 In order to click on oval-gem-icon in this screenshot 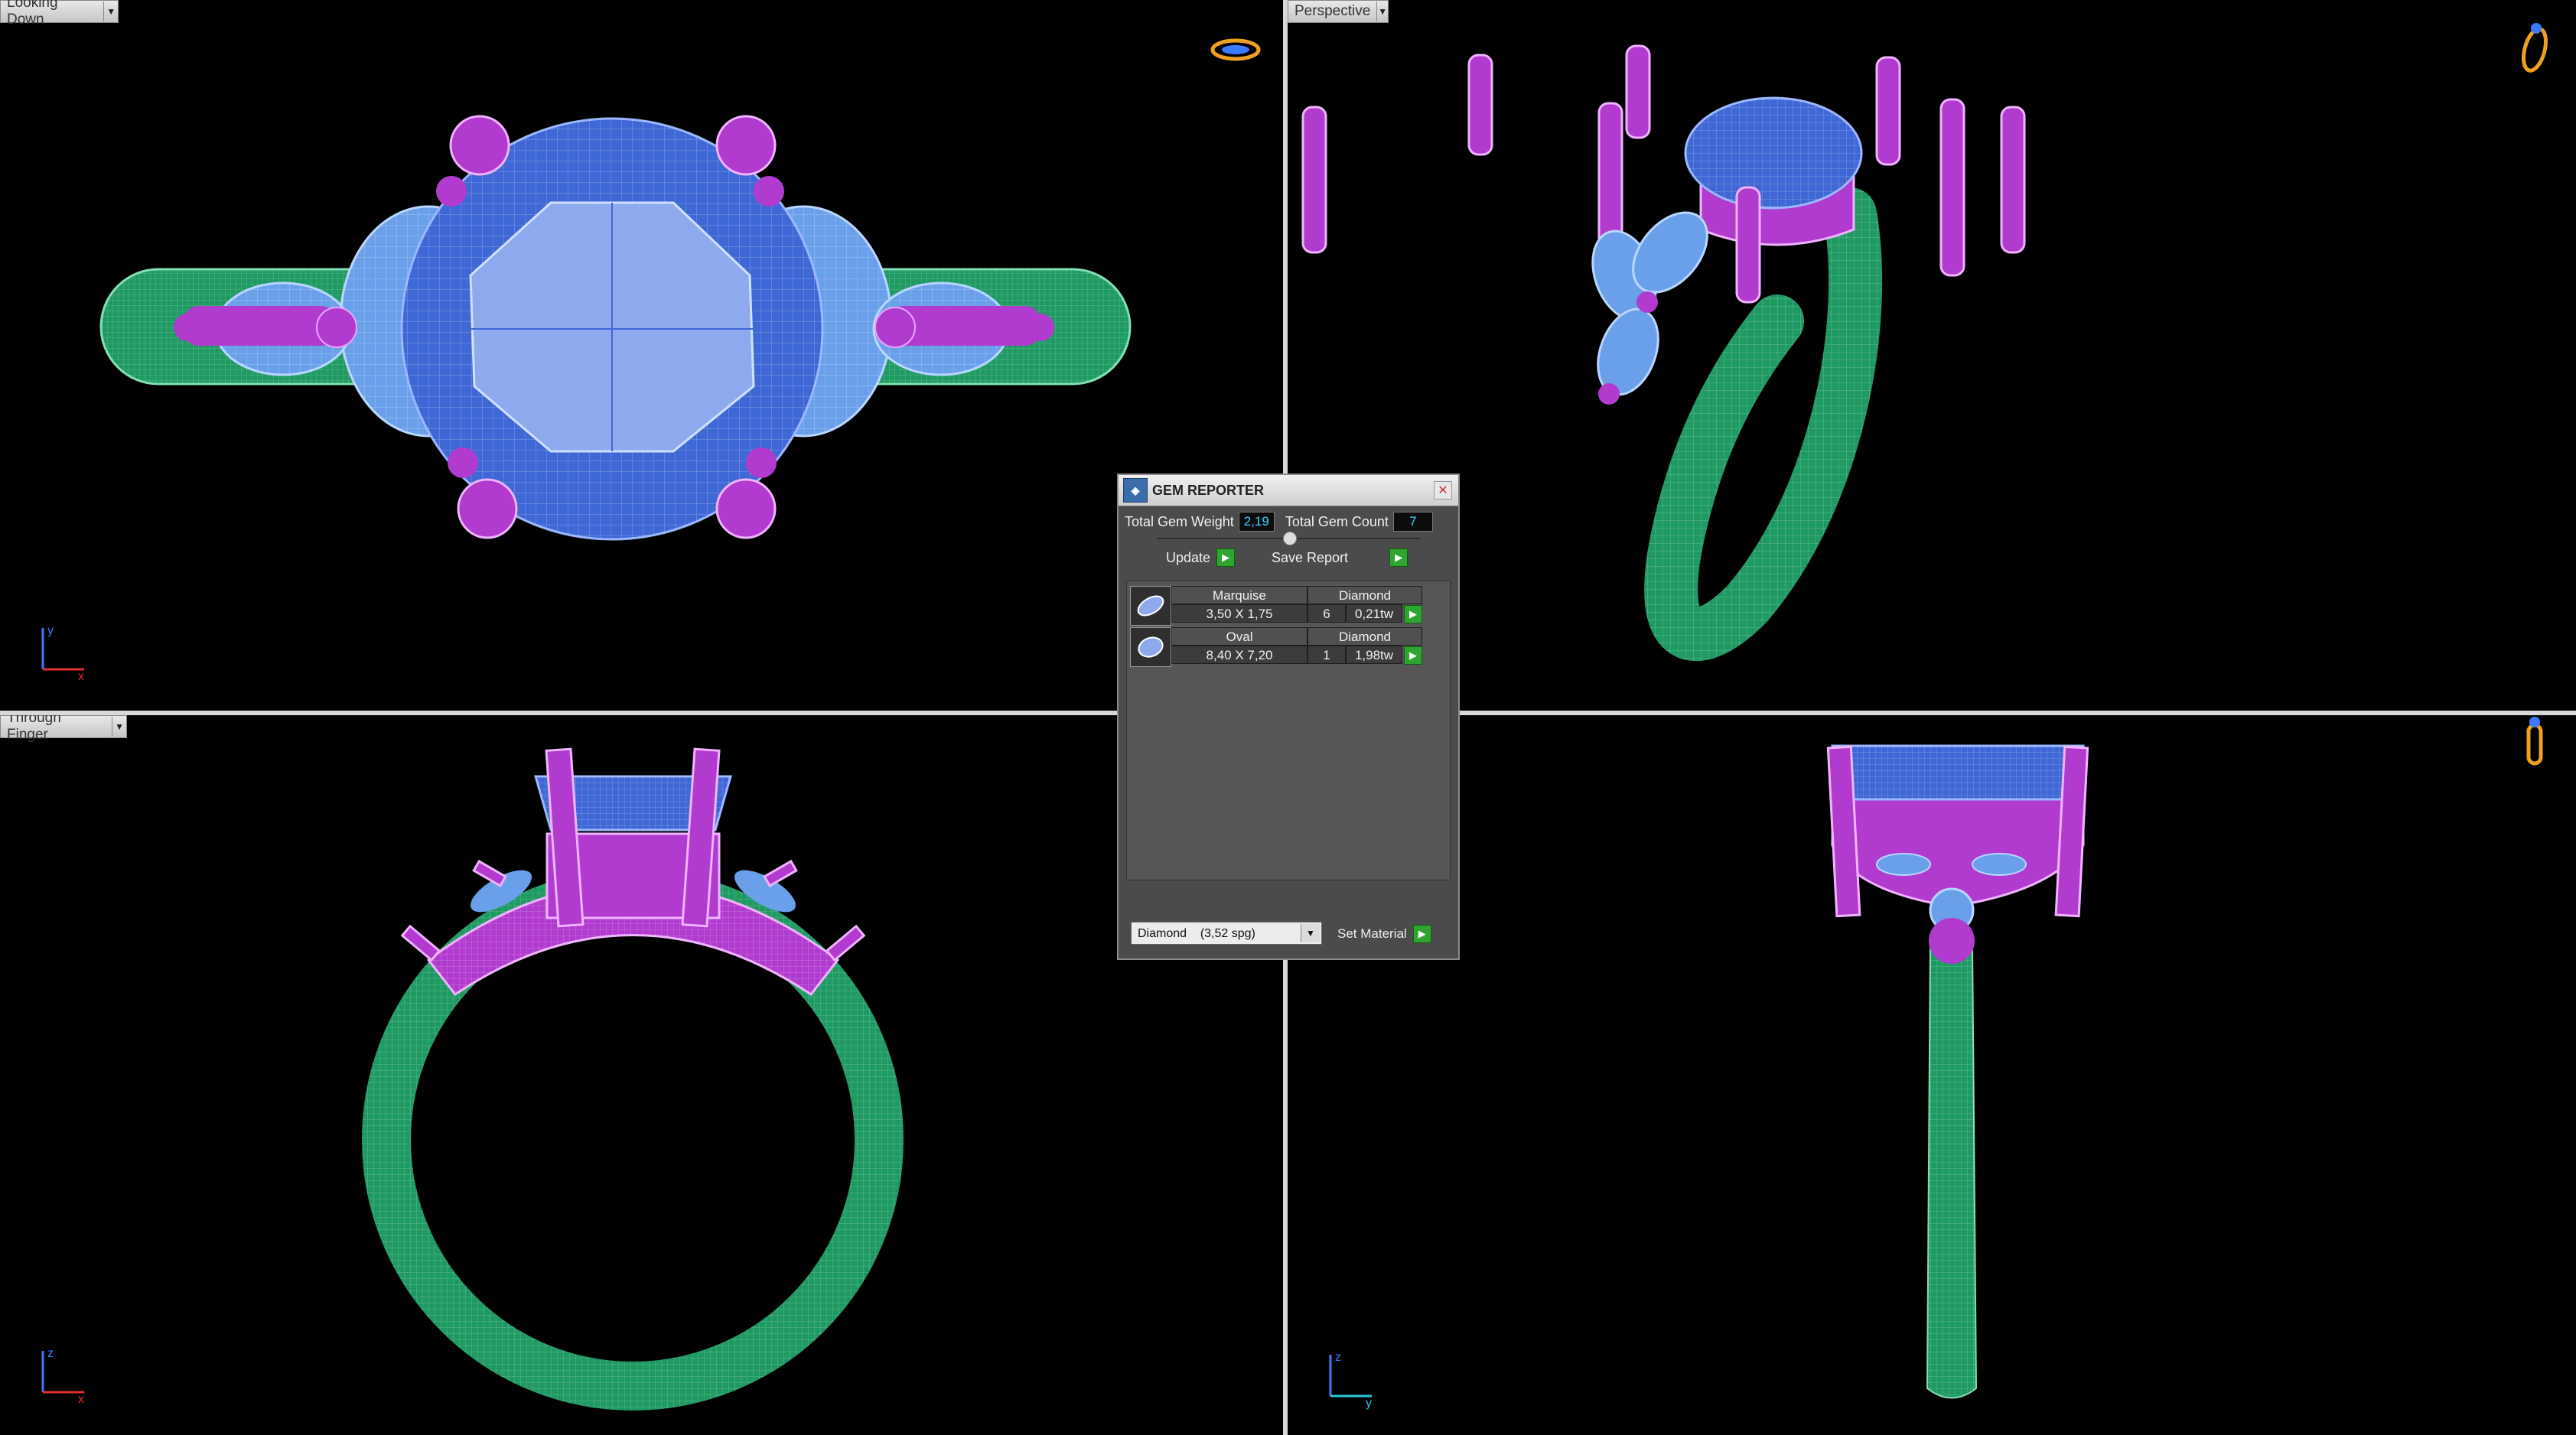, I will do `click(1151, 647)`.